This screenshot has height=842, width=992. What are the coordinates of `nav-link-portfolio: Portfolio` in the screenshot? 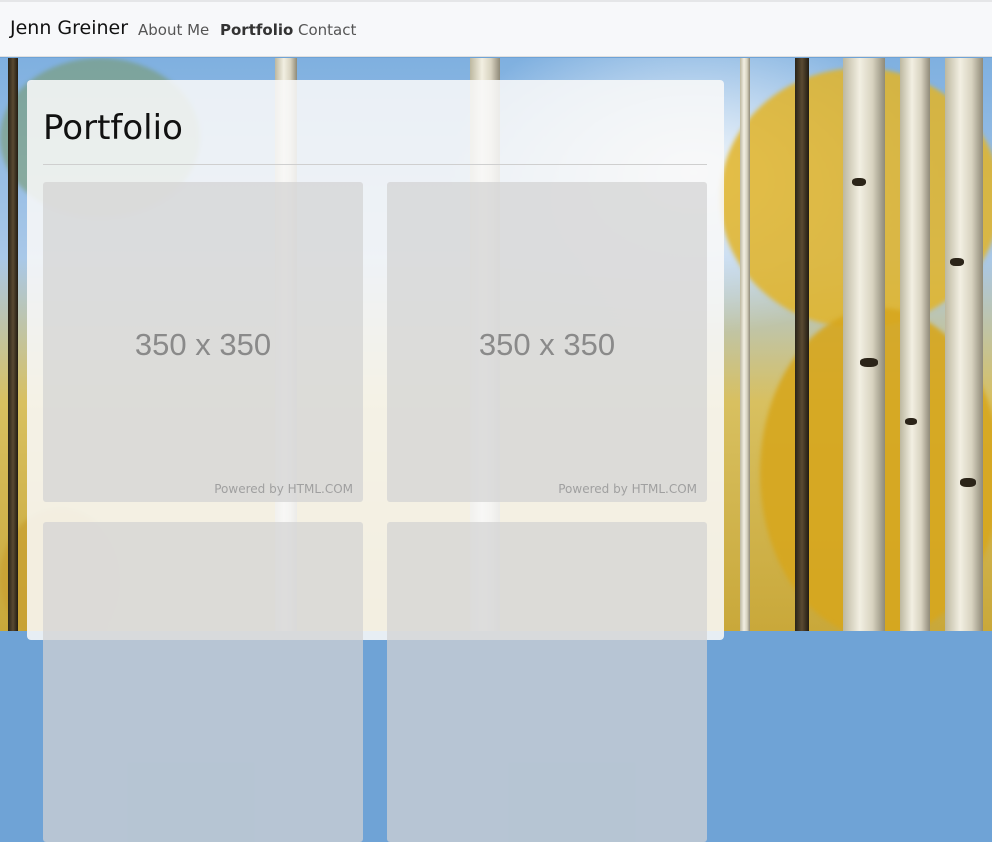 It's located at (256, 30).